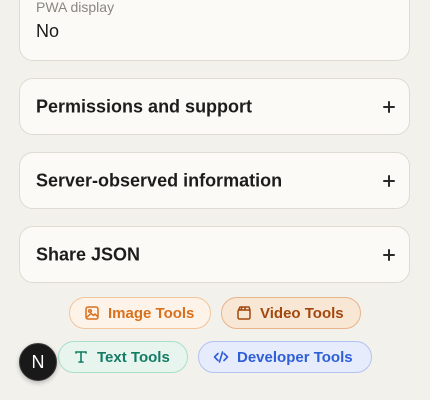  I want to click on avatar-initial: N, so click(38, 361).